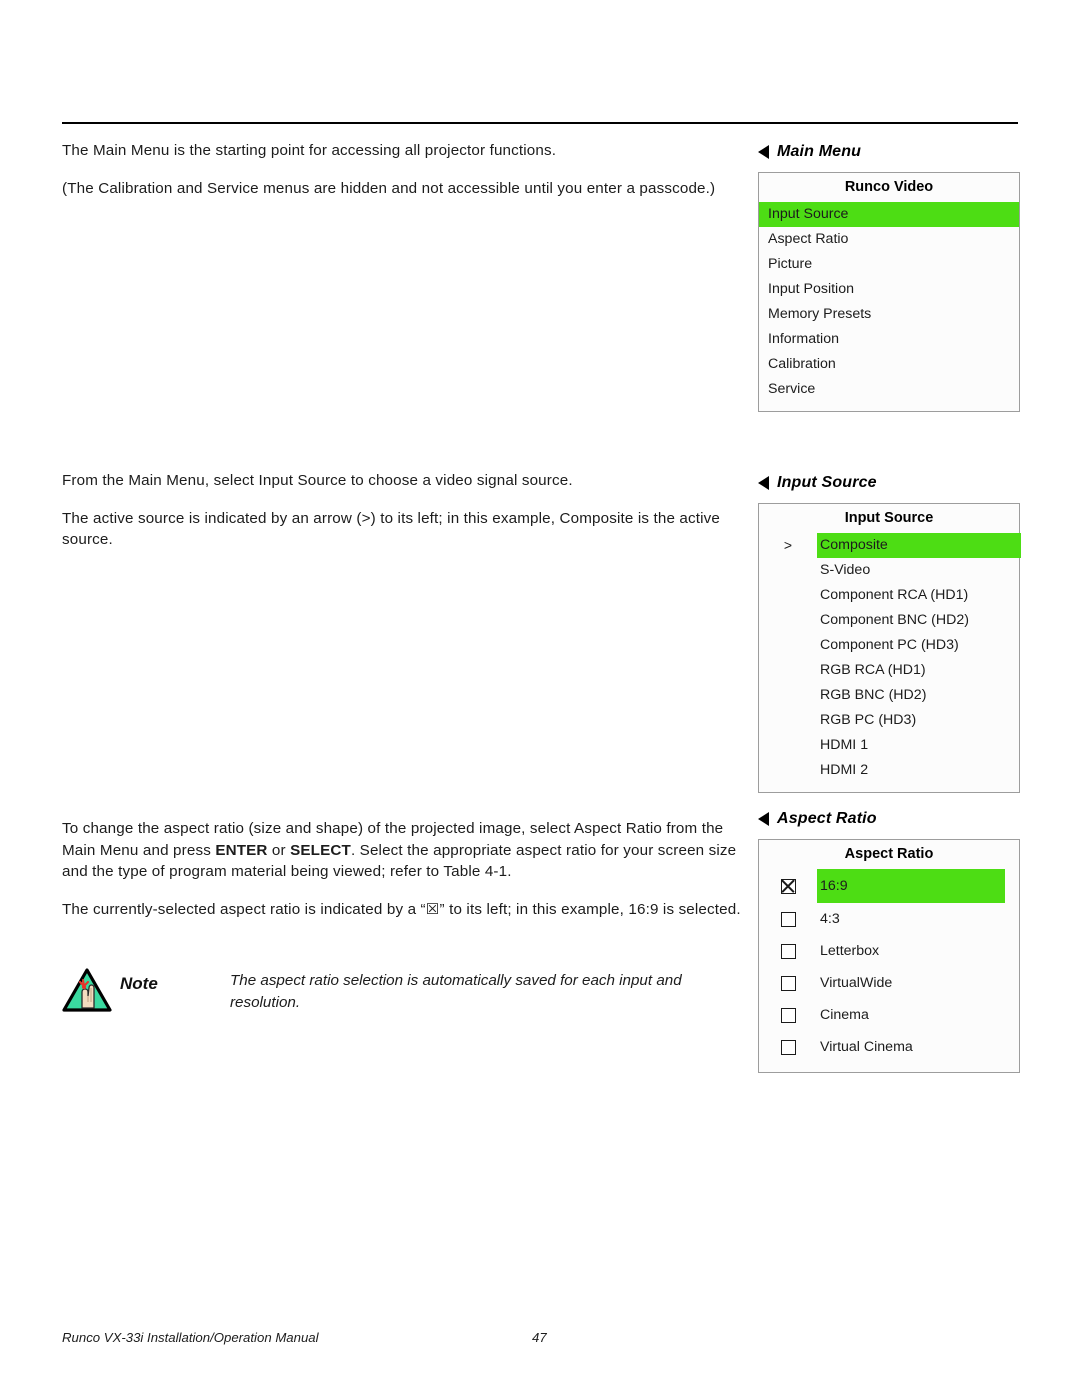 The image size is (1080, 1397). What do you see at coordinates (889, 854) in the screenshot?
I see `menu-panel-title: Aspect Ratio` at bounding box center [889, 854].